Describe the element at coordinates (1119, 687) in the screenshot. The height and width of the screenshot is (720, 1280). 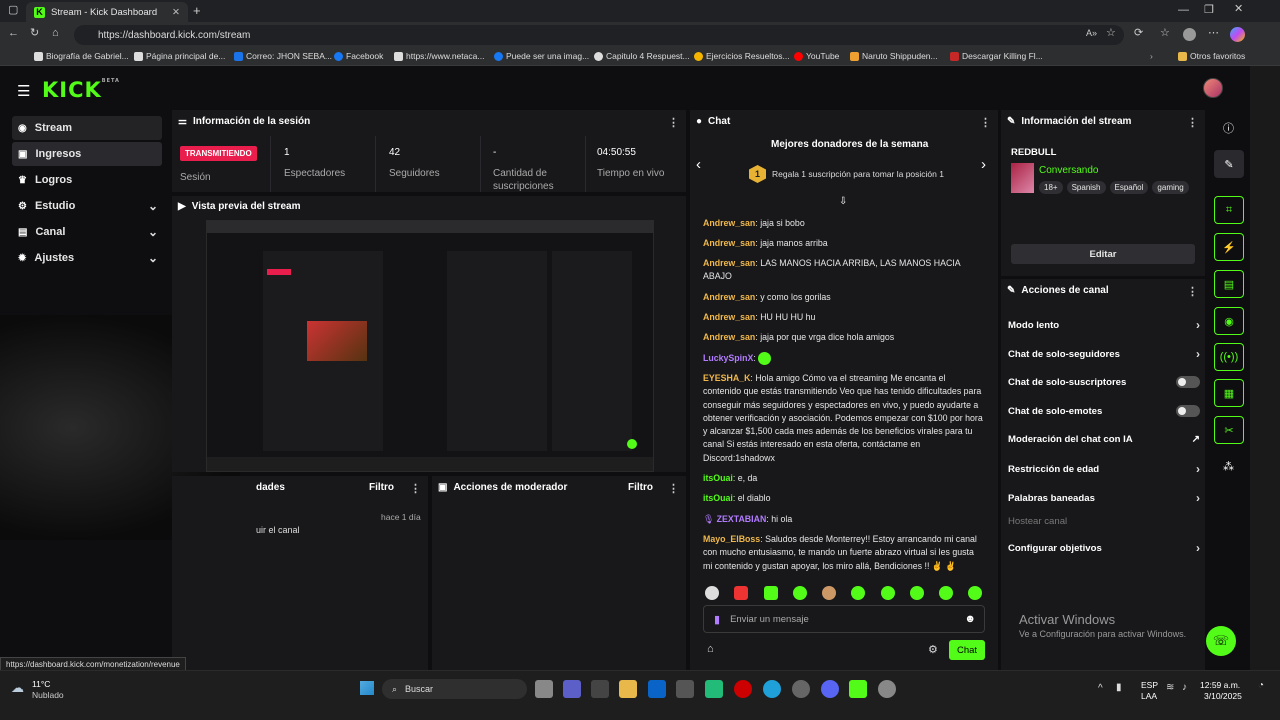
I see `tray-mic-icon: ▮` at that location.